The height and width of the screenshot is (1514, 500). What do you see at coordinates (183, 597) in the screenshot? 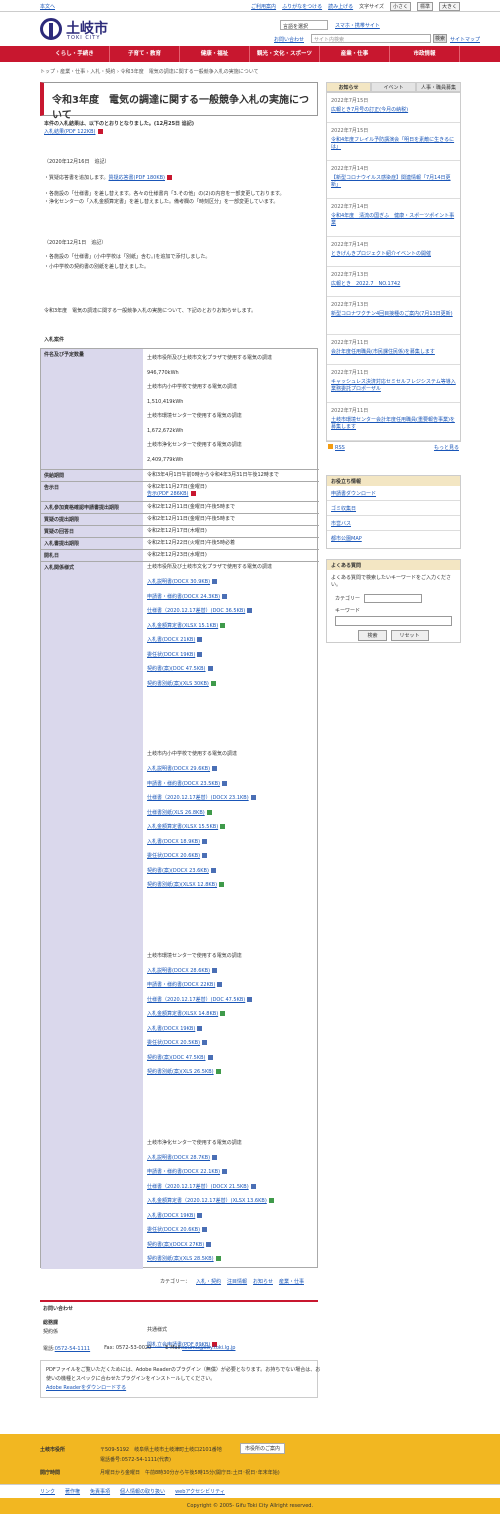
I see `form-file-link: 申請書・様約書(DOCX 24.3KB)` at bounding box center [183, 597].